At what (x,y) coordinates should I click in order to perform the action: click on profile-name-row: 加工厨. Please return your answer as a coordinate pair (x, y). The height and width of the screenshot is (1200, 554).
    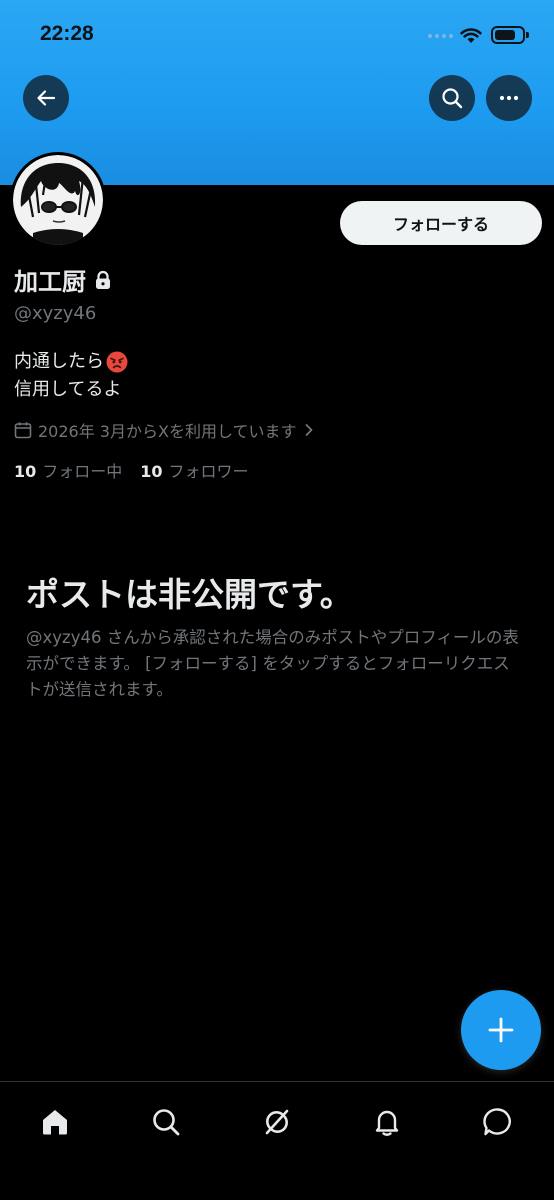
    Looking at the image, I should click on (63, 279).